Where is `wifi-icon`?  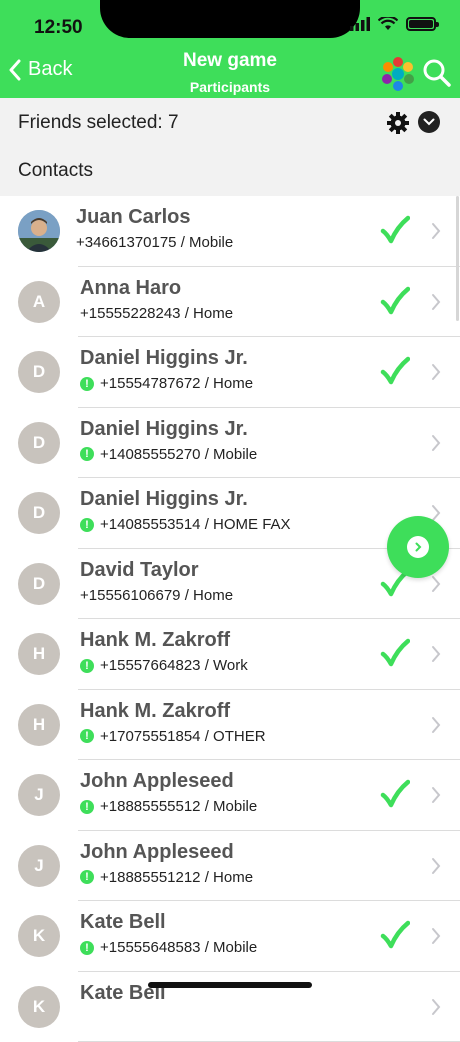 wifi-icon is located at coordinates (388, 24).